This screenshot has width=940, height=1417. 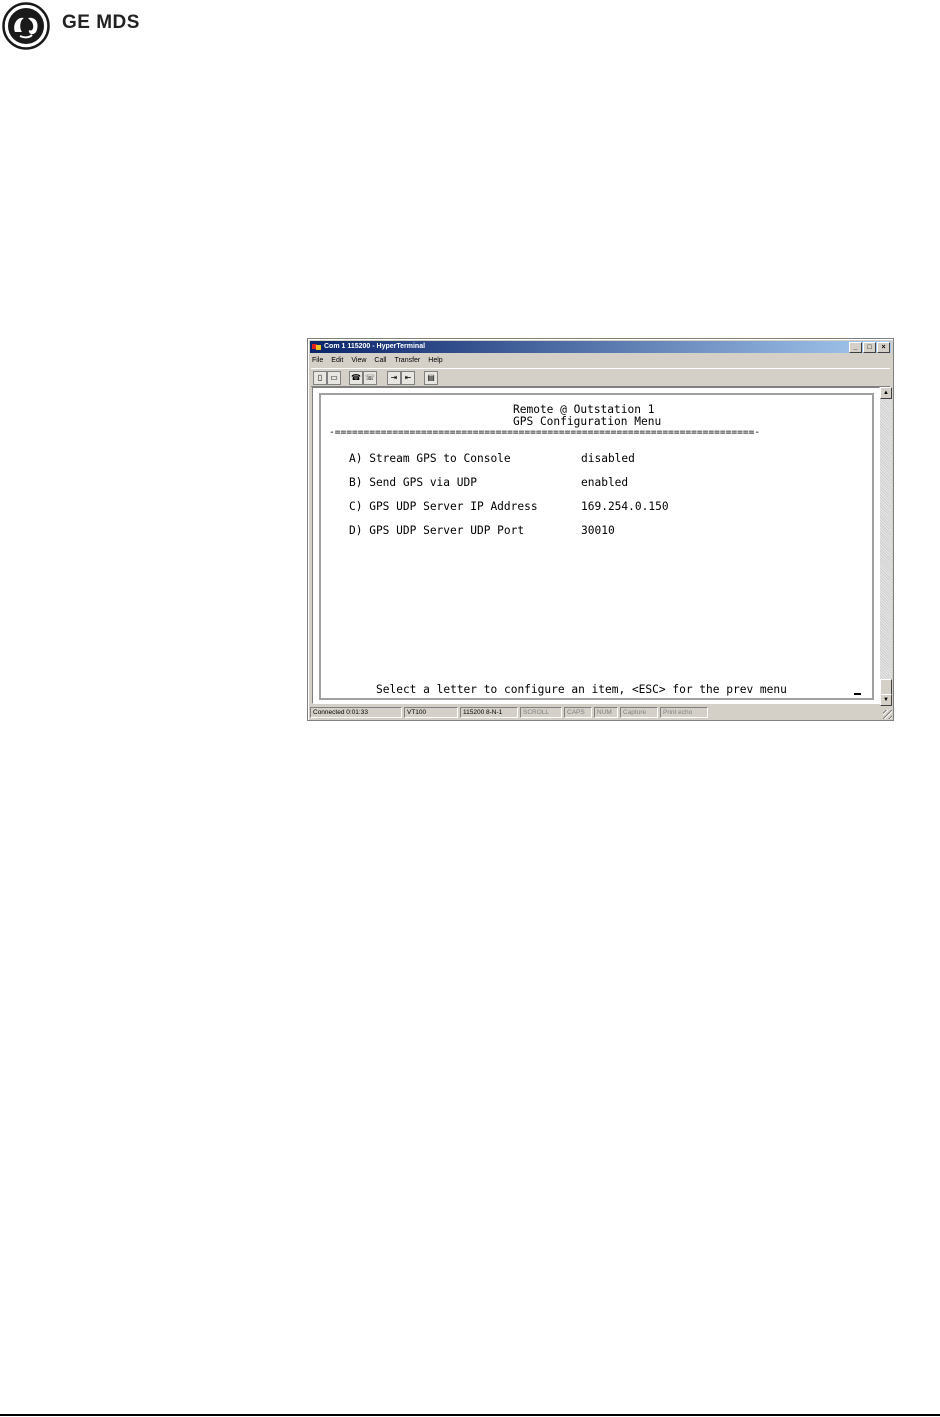 I want to click on menu-transfer: Transfer, so click(x=407, y=360).